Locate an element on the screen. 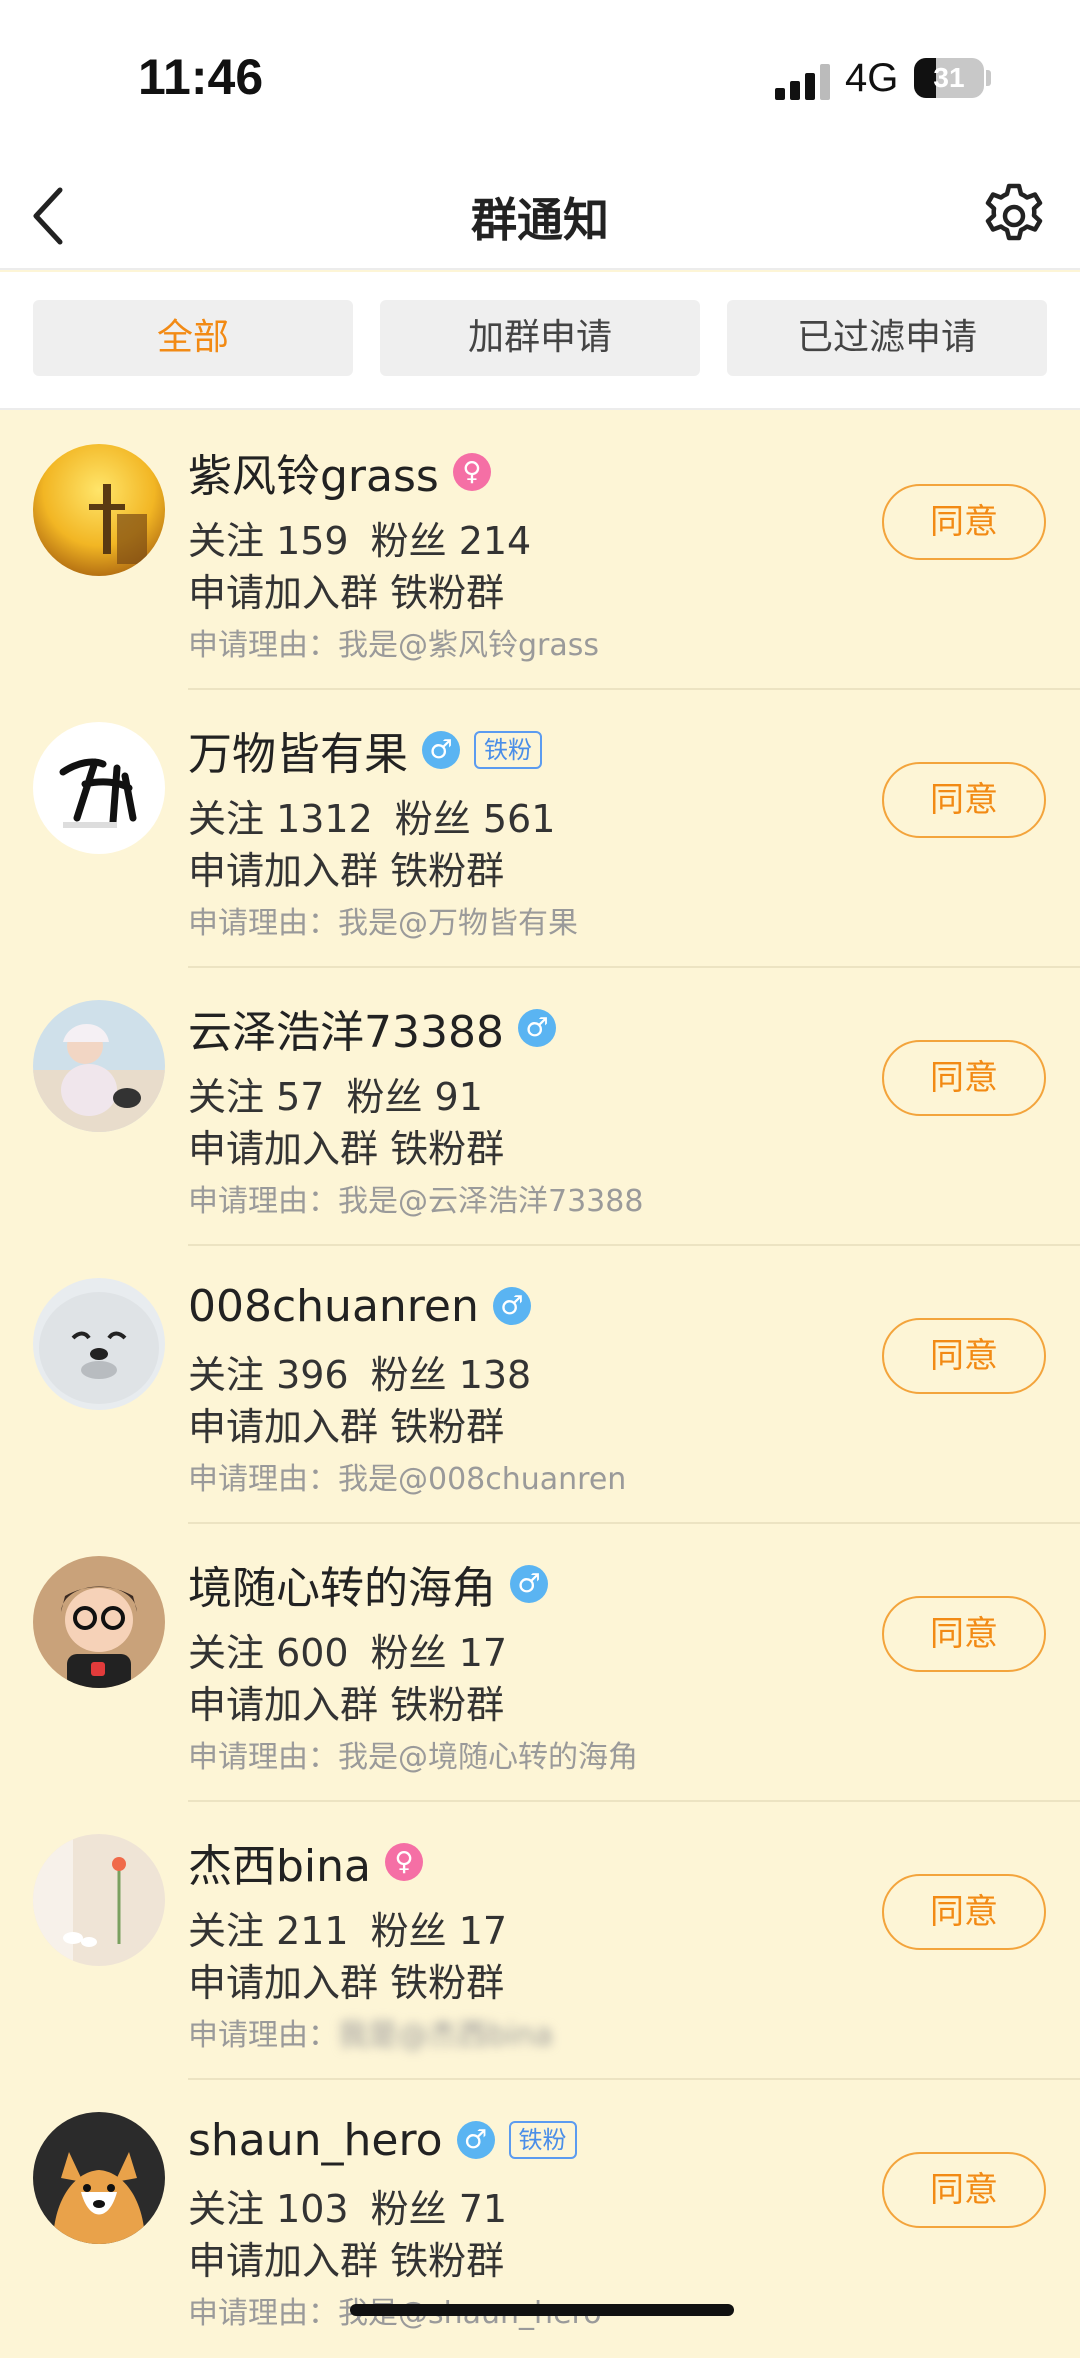 This screenshot has width=1080, height=2358. name-row: 云泽浩洋73388 ♂ is located at coordinates (372, 1028).